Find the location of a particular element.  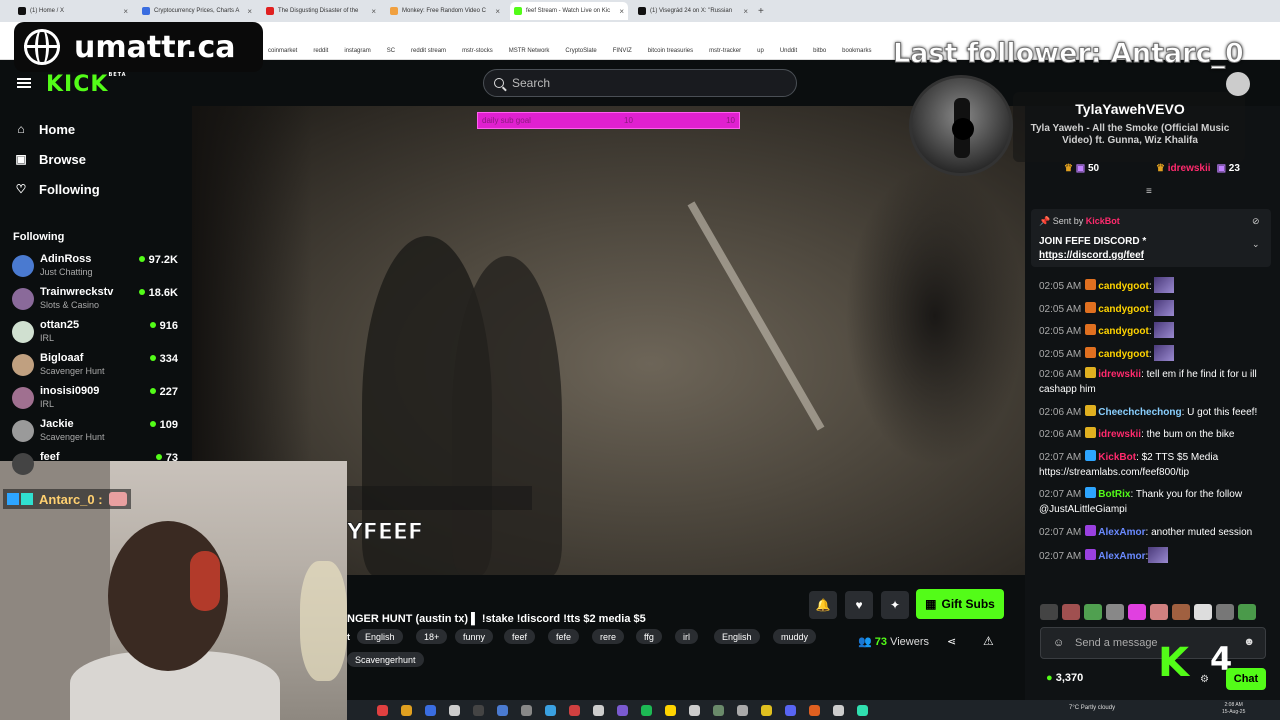

sidebar-nav-home: ⌂ Home is located at coordinates (99, 129).